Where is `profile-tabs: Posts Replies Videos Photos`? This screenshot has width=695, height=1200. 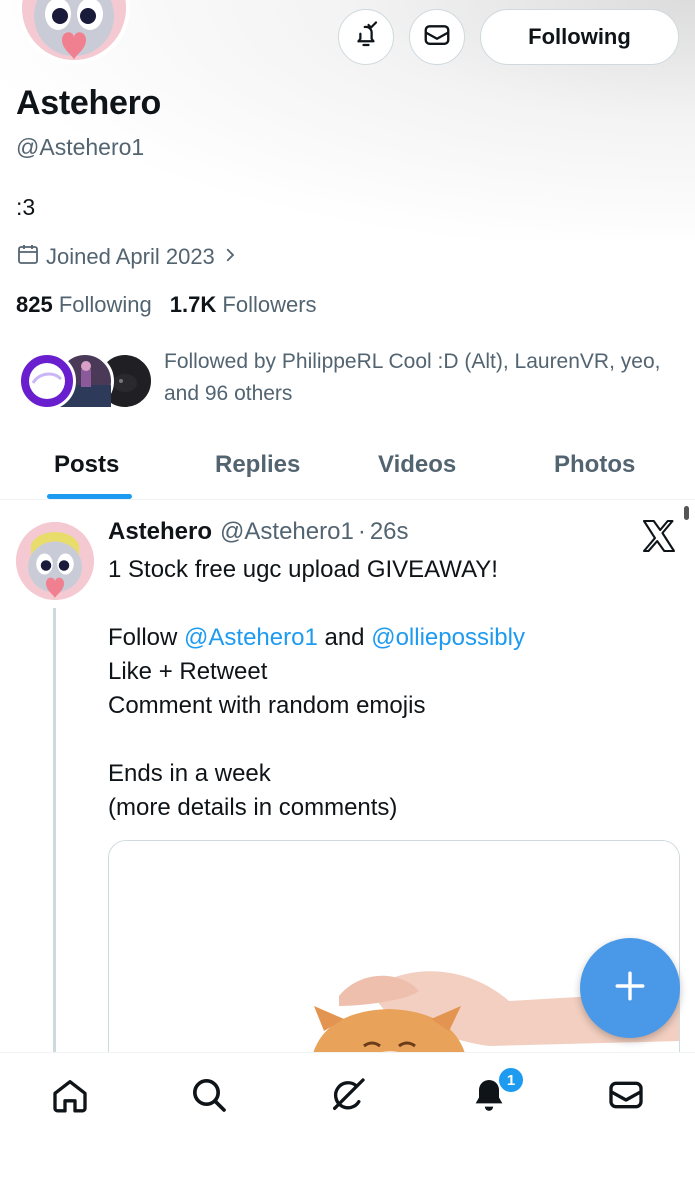 profile-tabs: Posts Replies Videos Photos is located at coordinates (347, 465).